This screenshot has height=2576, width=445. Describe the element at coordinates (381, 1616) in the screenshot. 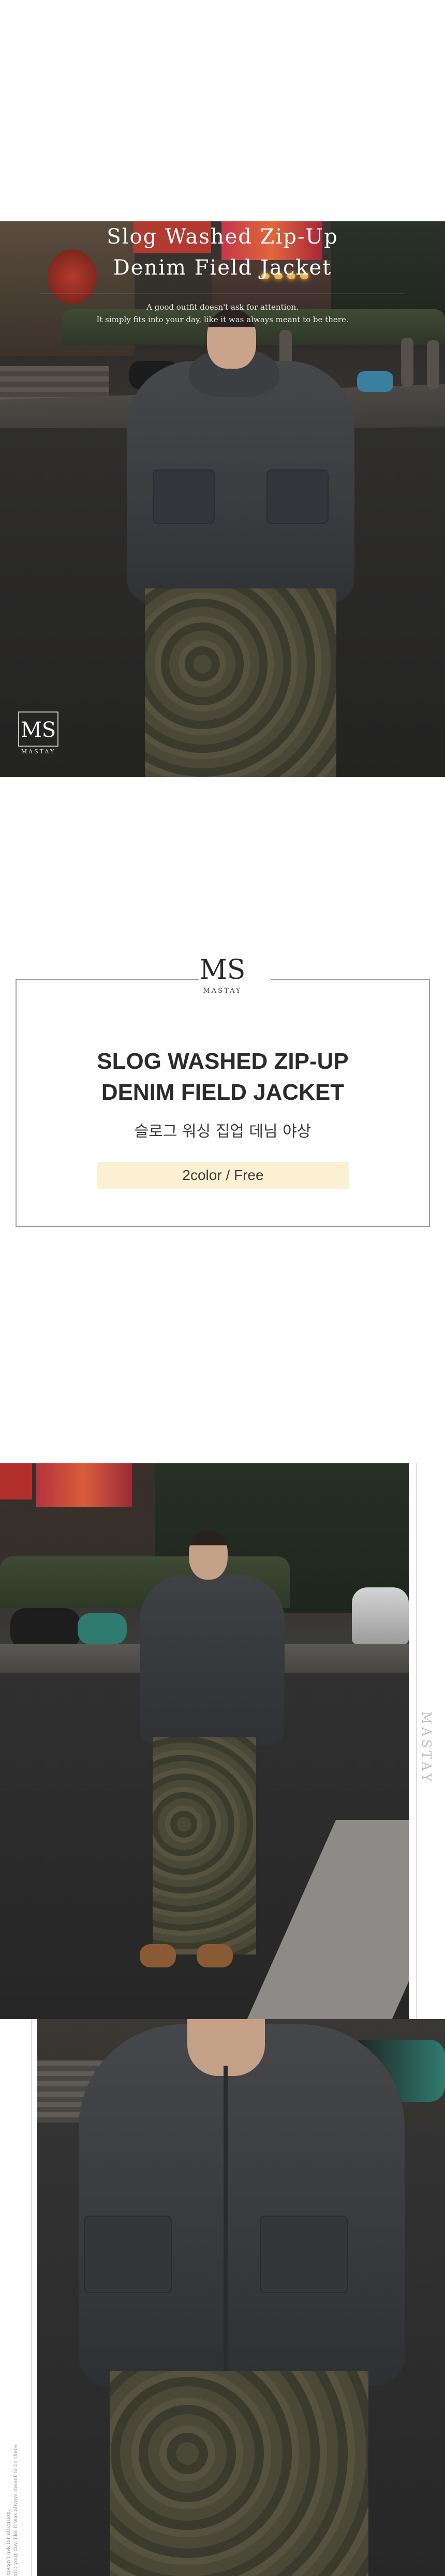

I see `parked-car` at that location.